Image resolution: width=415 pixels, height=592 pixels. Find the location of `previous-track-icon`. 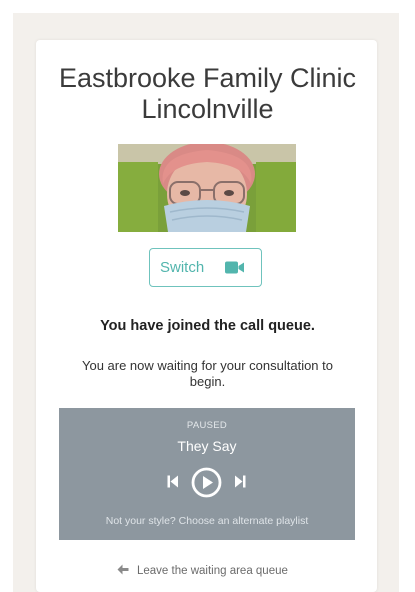

previous-track-icon is located at coordinates (173, 484).